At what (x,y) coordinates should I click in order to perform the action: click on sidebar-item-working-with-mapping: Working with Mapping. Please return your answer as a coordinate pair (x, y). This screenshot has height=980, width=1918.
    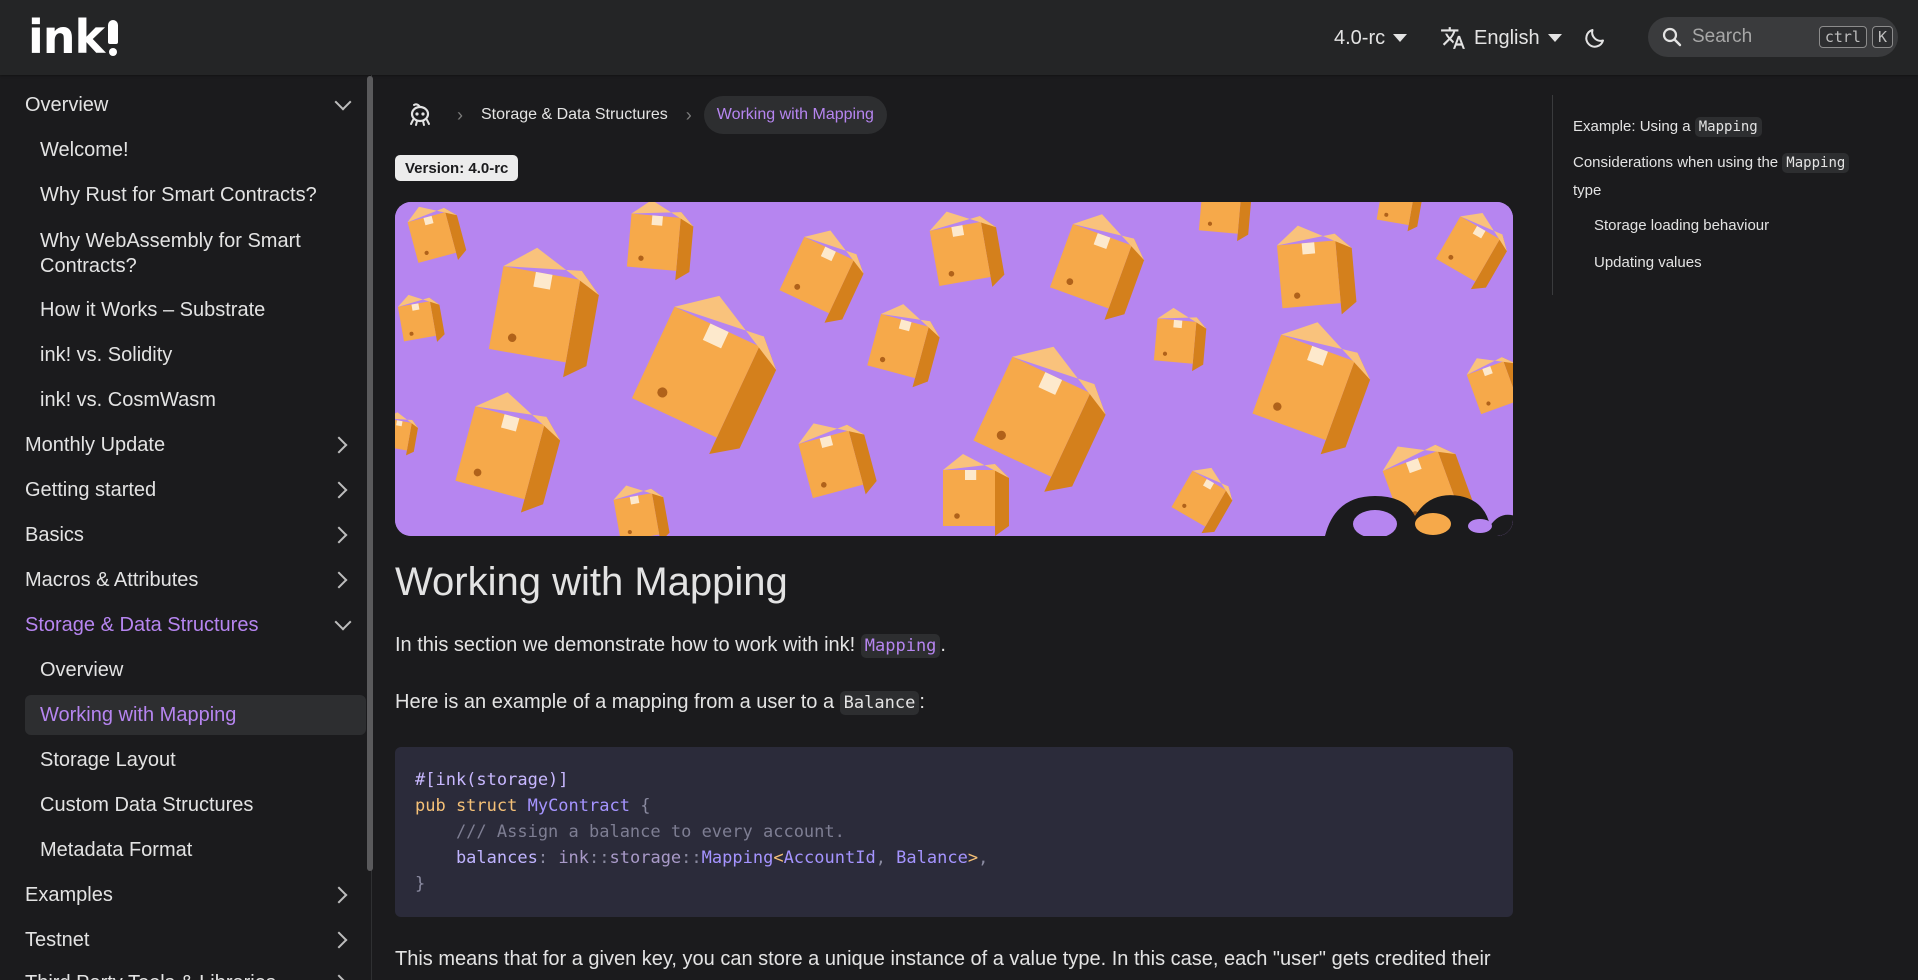
    Looking at the image, I should click on (195, 715).